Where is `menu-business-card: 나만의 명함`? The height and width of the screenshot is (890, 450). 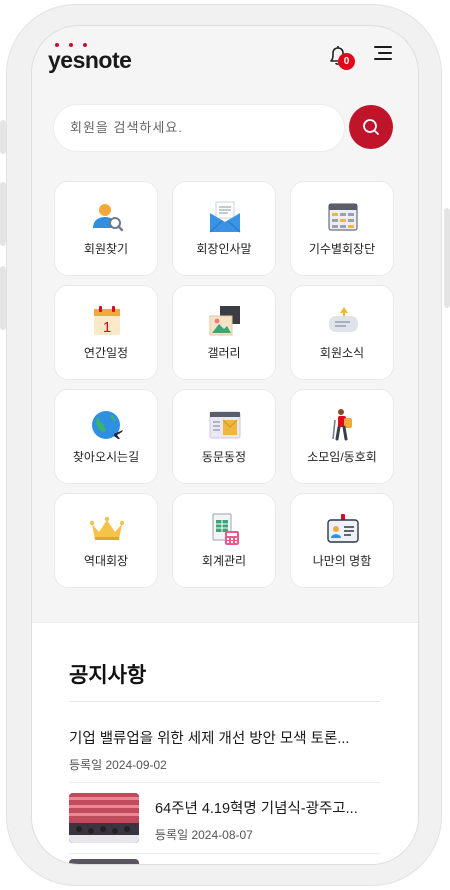 menu-business-card: 나만의 명함 is located at coordinates (342, 540).